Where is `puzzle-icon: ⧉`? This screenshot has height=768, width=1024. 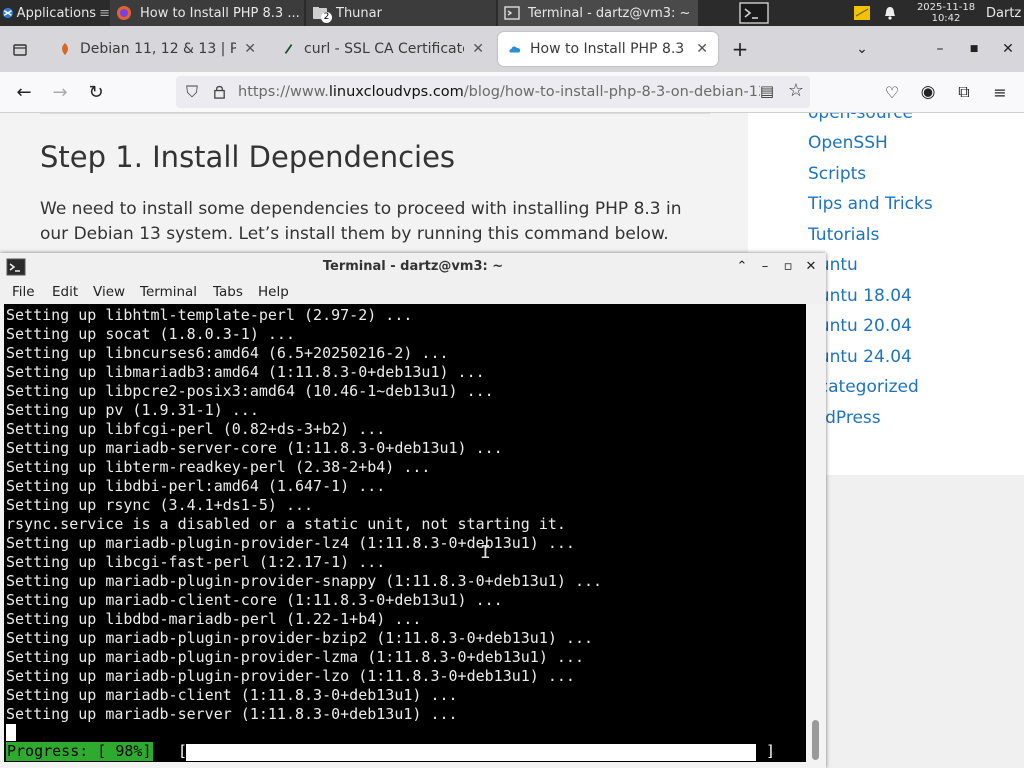 puzzle-icon: ⧉ is located at coordinates (964, 91).